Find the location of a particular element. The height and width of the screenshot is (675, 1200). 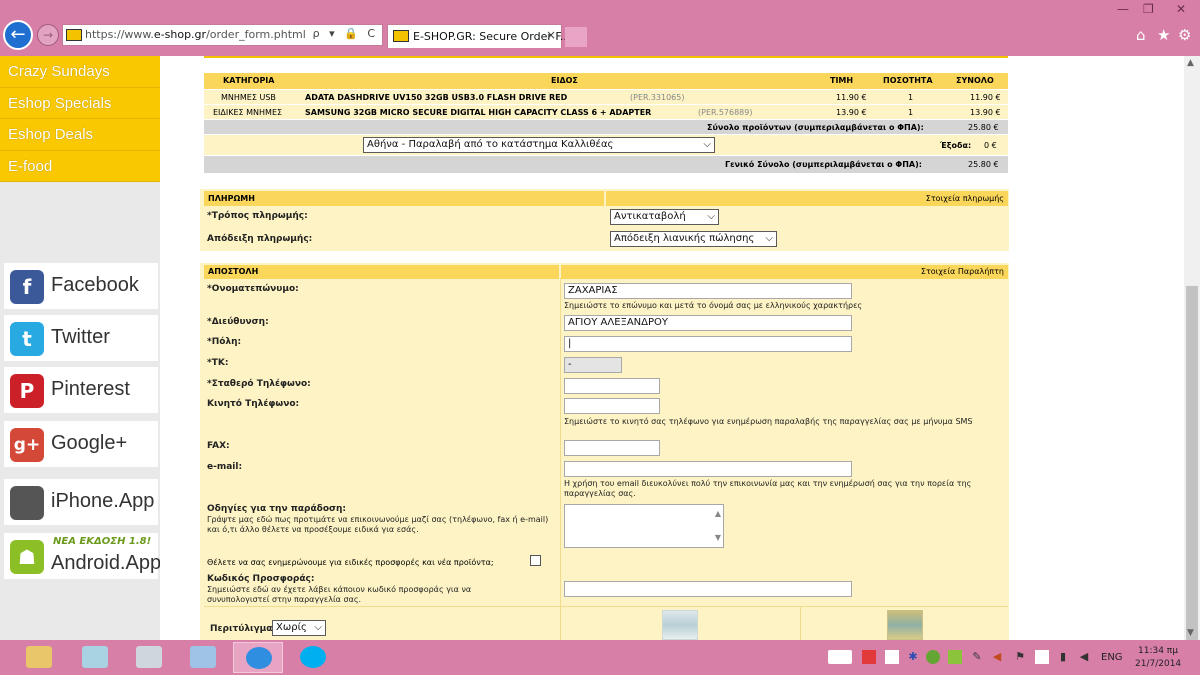

facebook-label: Facebook is located at coordinates (95, 285).